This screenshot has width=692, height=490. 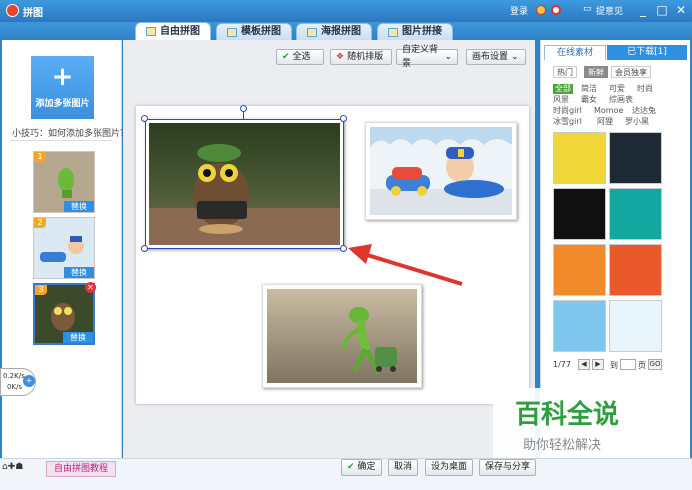 I want to click on resize-handle-bl, so click(x=144, y=248).